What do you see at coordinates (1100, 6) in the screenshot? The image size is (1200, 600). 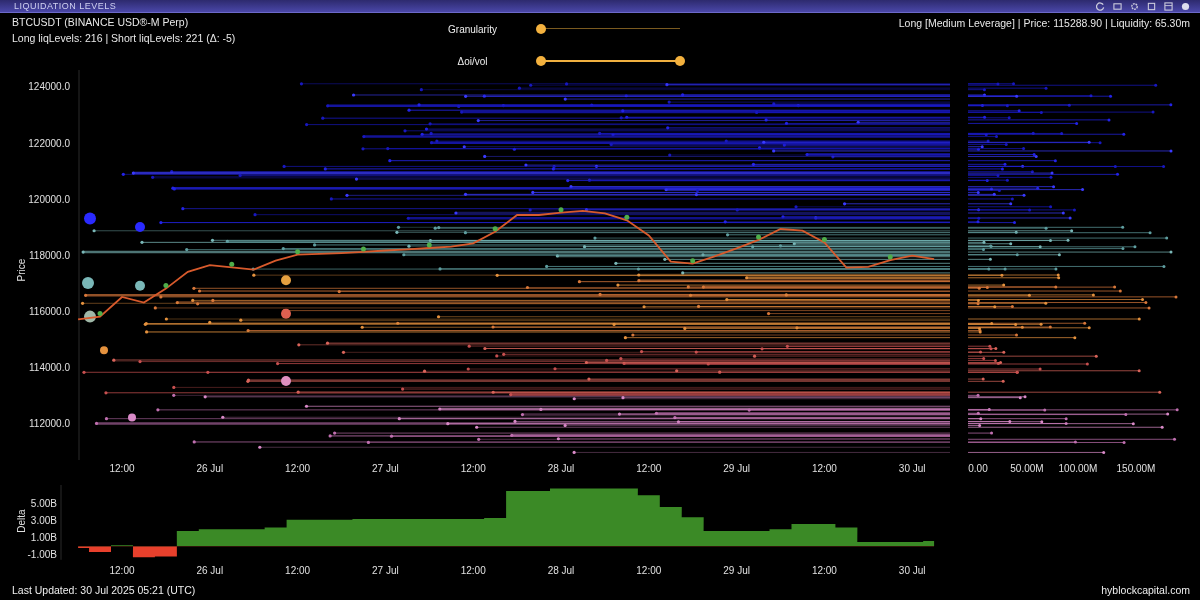 I see `refresh-icon` at bounding box center [1100, 6].